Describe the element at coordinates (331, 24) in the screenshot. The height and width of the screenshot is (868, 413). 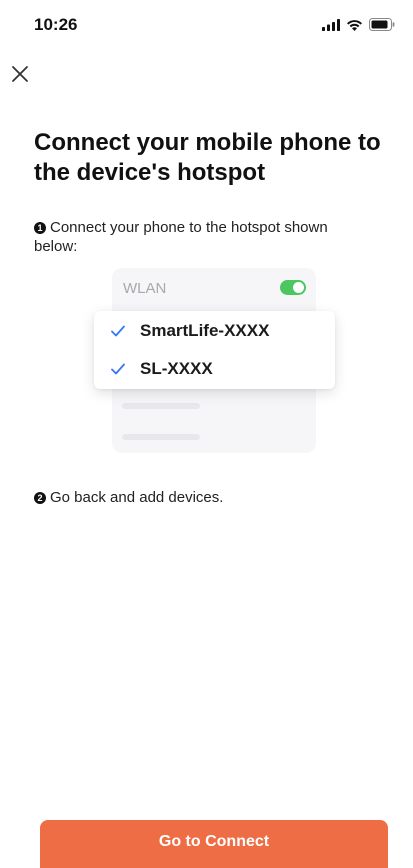
I see `signal-icon` at that location.